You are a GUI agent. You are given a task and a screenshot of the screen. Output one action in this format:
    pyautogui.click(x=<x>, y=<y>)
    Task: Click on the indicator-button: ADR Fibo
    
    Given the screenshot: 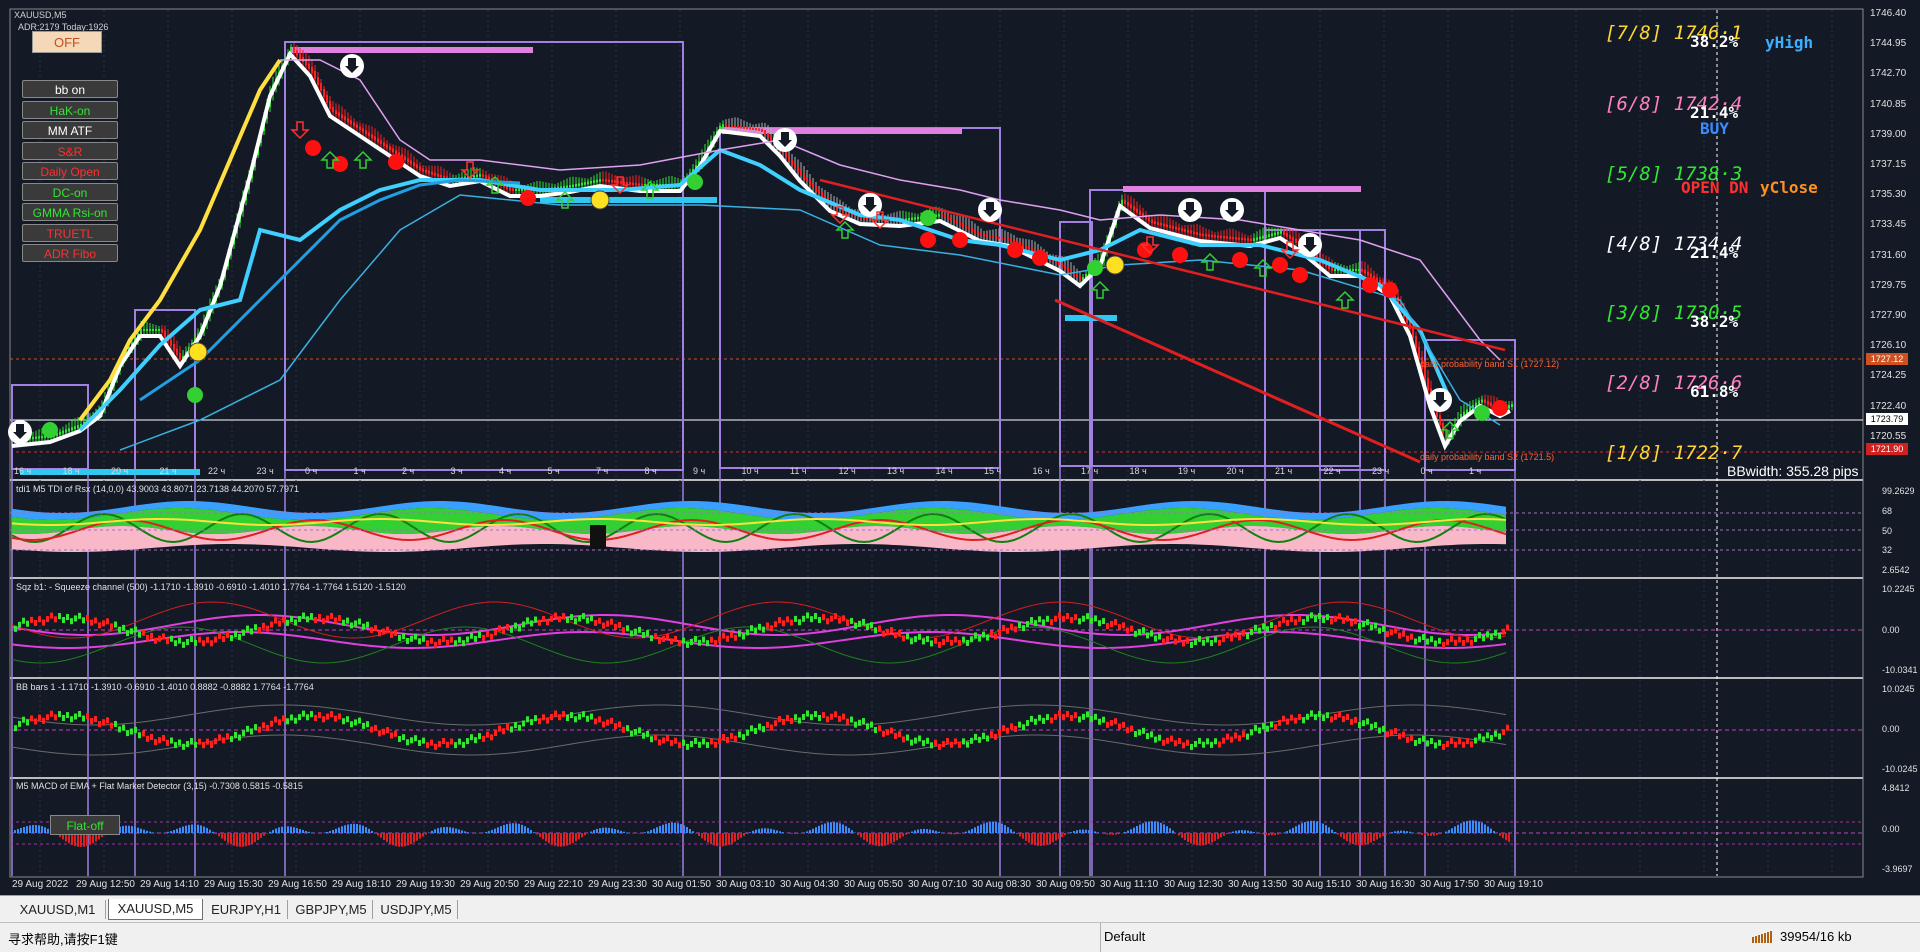 What is the action you would take?
    pyautogui.click(x=70, y=253)
    